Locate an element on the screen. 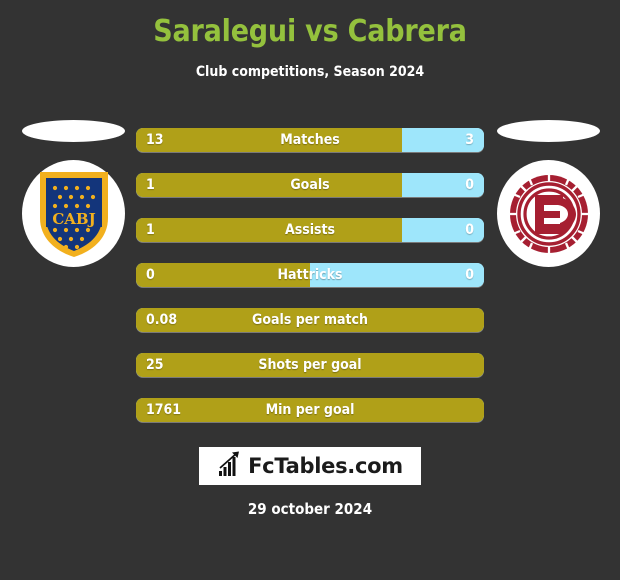 Image resolution: width=620 pixels, height=580 pixels. home-value: 0.08 is located at coordinates (162, 320).